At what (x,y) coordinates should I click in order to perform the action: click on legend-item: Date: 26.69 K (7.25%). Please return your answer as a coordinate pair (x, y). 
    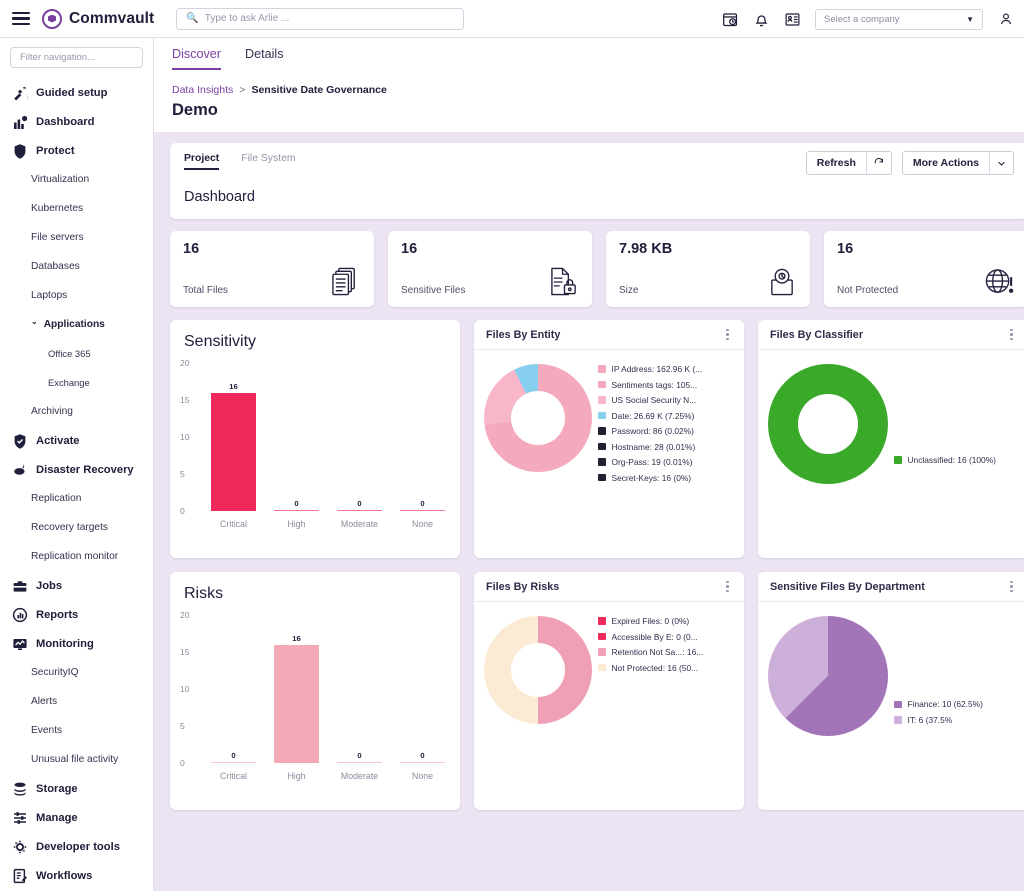
    Looking at the image, I should click on (666, 416).